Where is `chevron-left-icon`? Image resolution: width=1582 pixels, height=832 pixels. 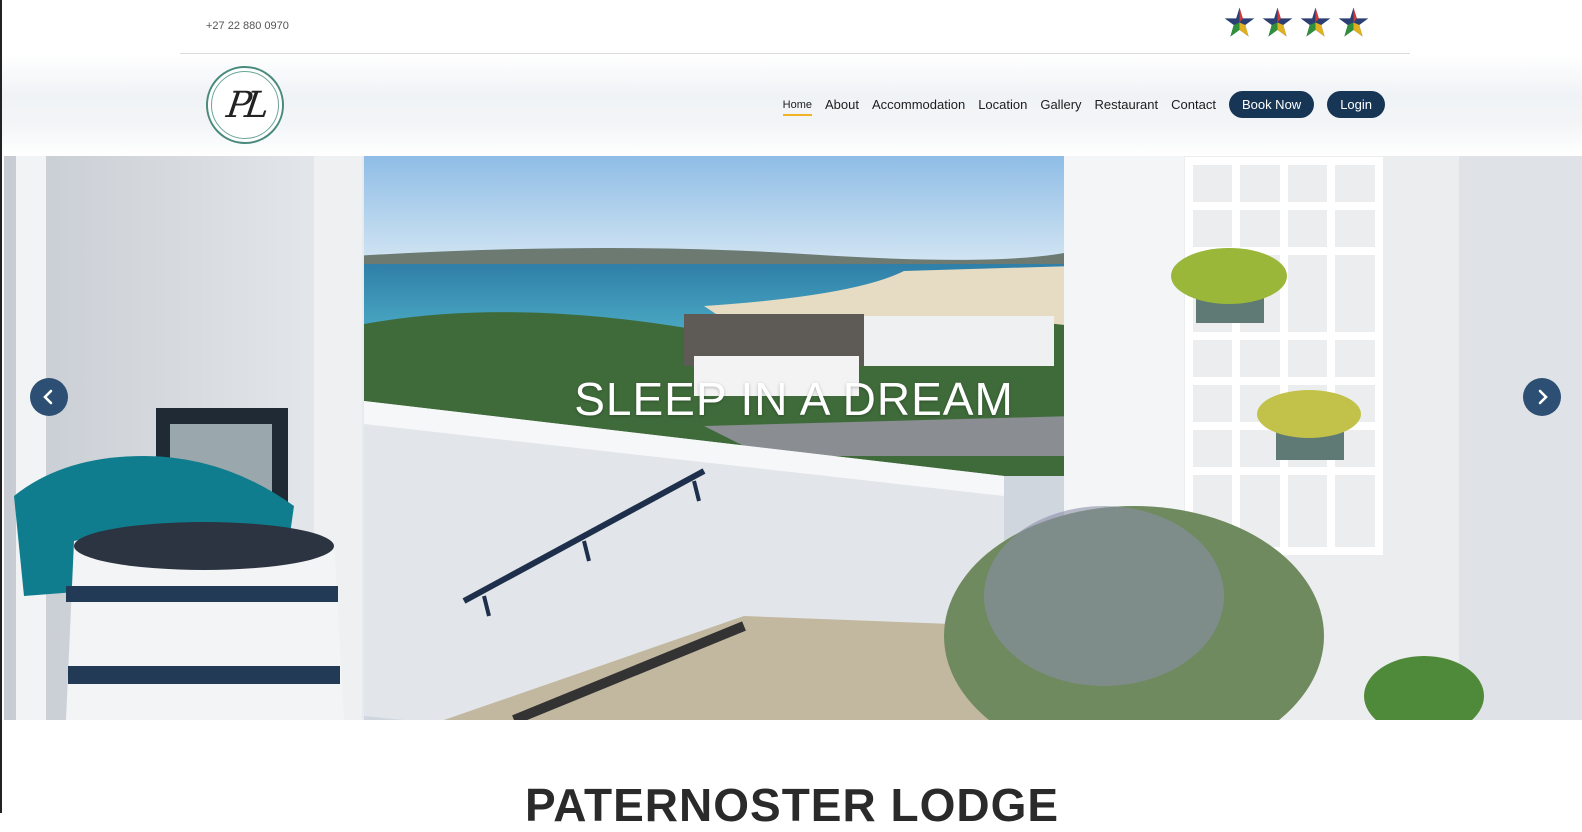
chevron-left-icon is located at coordinates (48, 397).